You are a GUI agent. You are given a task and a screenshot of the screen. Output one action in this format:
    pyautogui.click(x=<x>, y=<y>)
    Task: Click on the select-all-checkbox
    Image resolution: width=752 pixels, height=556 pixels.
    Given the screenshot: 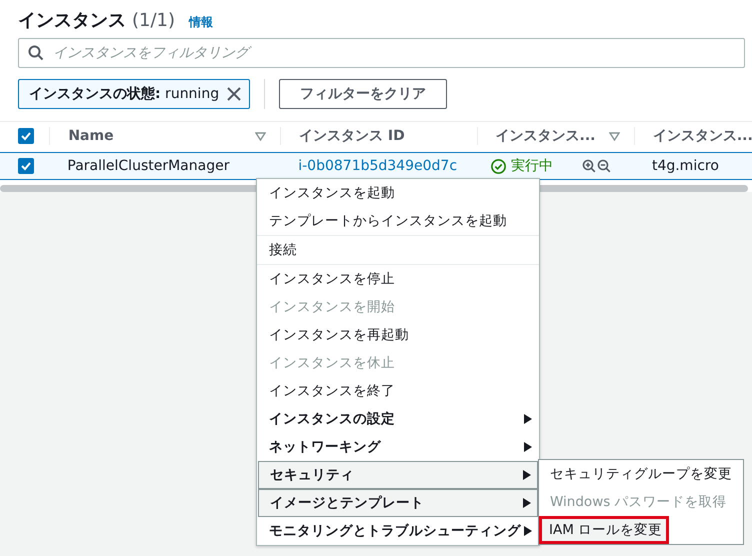 What is the action you would take?
    pyautogui.click(x=26, y=136)
    